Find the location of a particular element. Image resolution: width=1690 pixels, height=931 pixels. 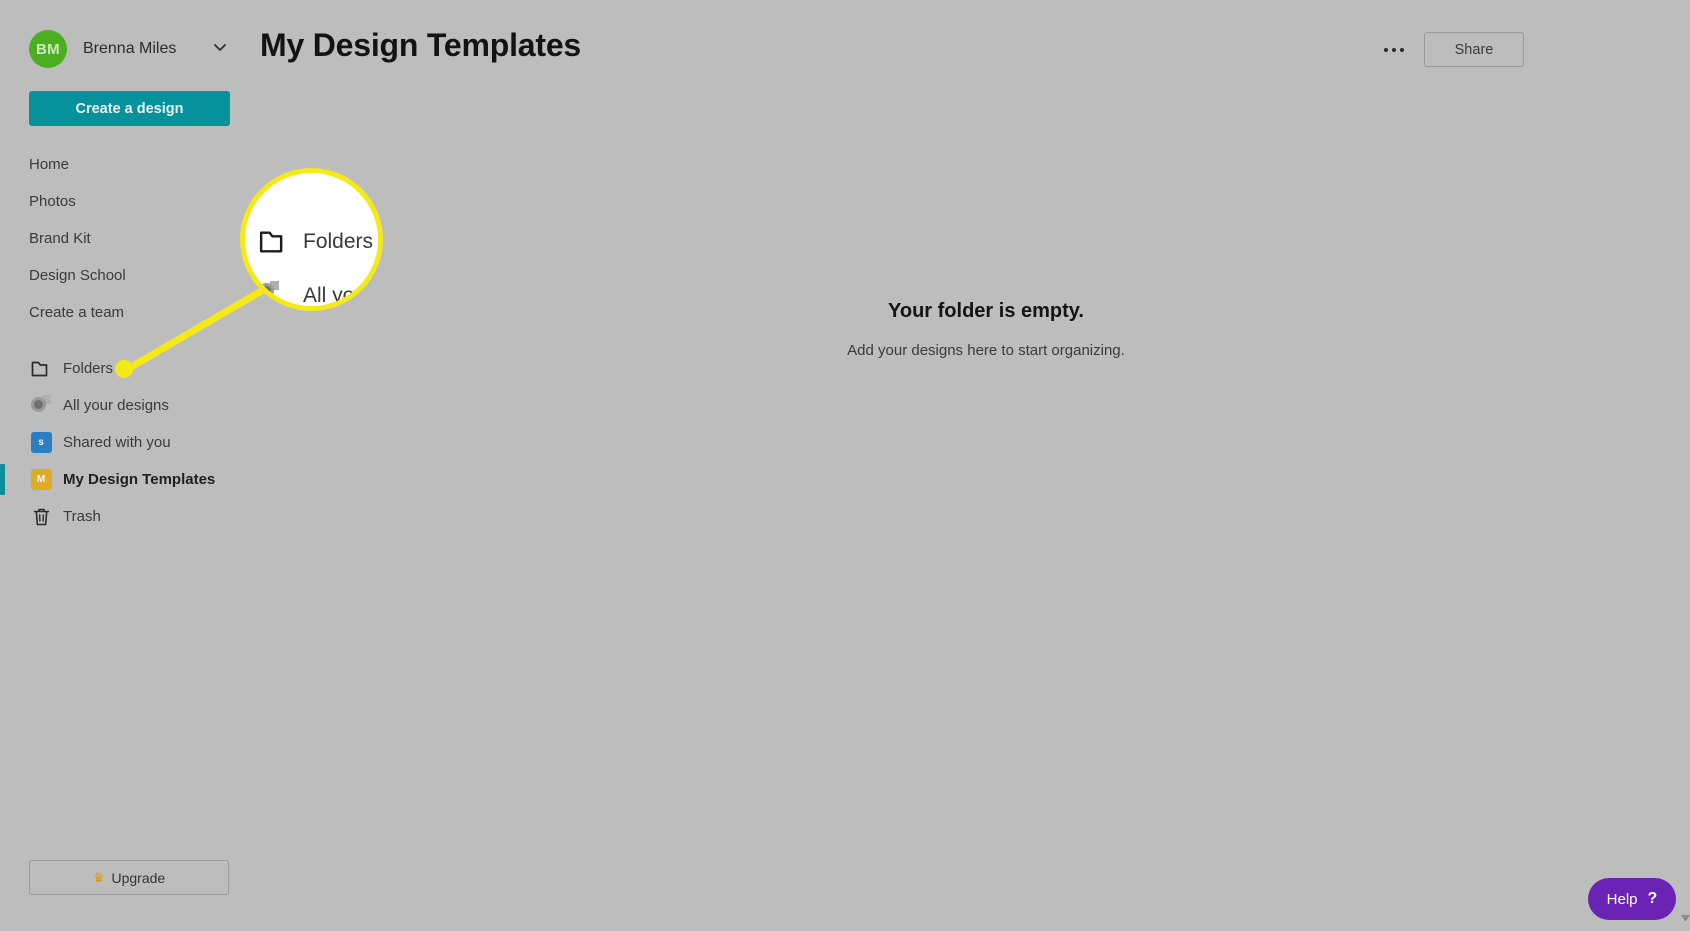

magnifier-callout: Folders All yo is located at coordinates (311, 239).